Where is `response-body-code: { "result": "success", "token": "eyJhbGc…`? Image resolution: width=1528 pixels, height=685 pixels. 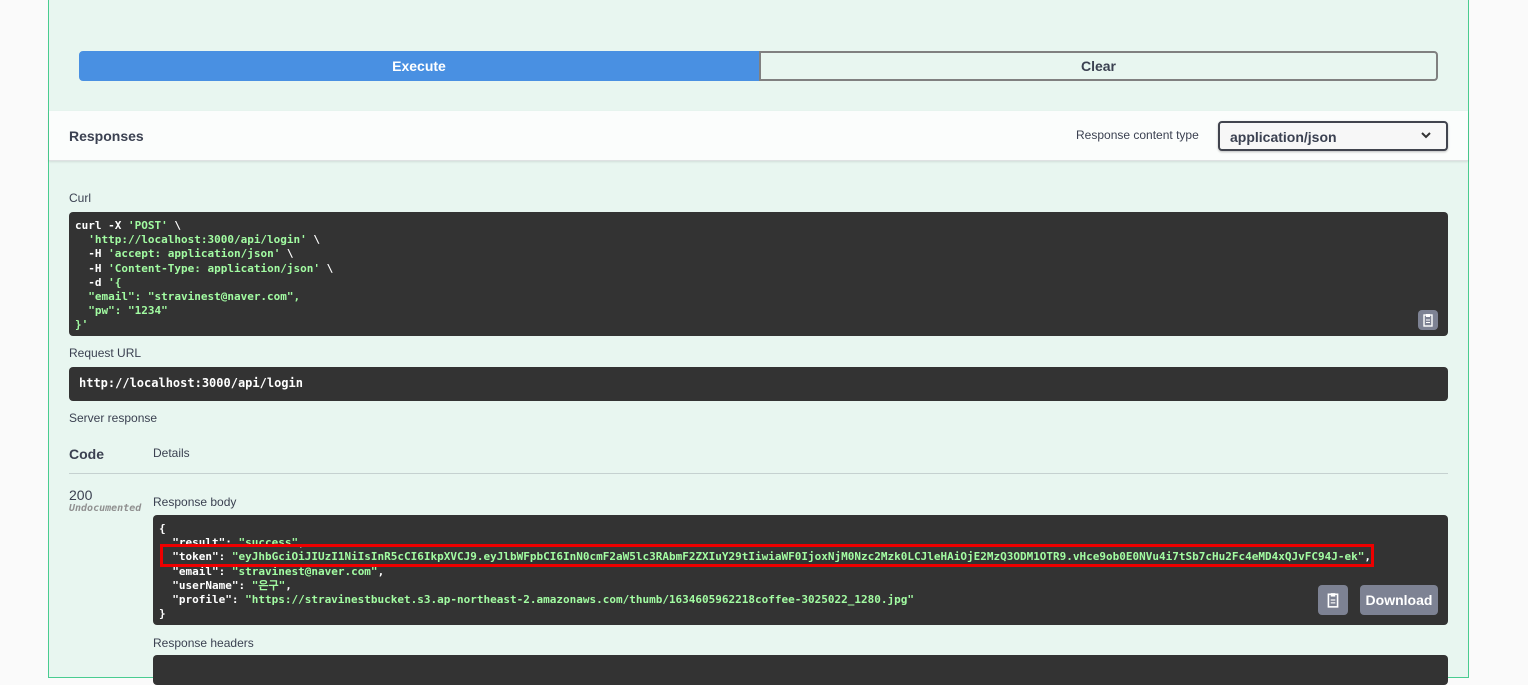
response-body-code: { "result": "success", "token": "eyJhbGc… is located at coordinates (800, 570).